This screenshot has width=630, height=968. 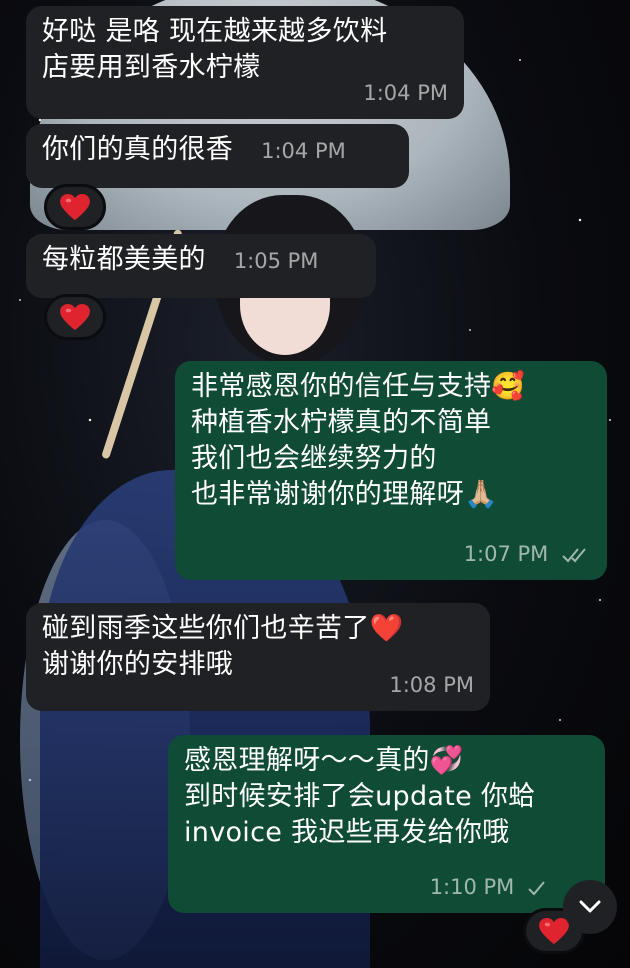 I want to click on chevron-down-icon, so click(x=590, y=906).